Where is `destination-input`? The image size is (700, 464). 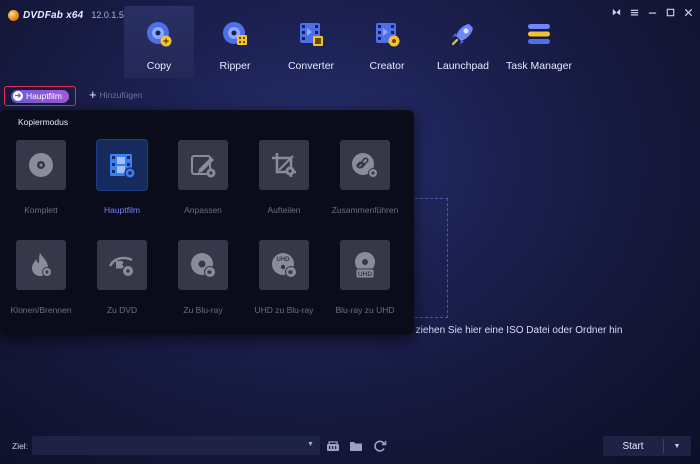 destination-input is located at coordinates (176, 445).